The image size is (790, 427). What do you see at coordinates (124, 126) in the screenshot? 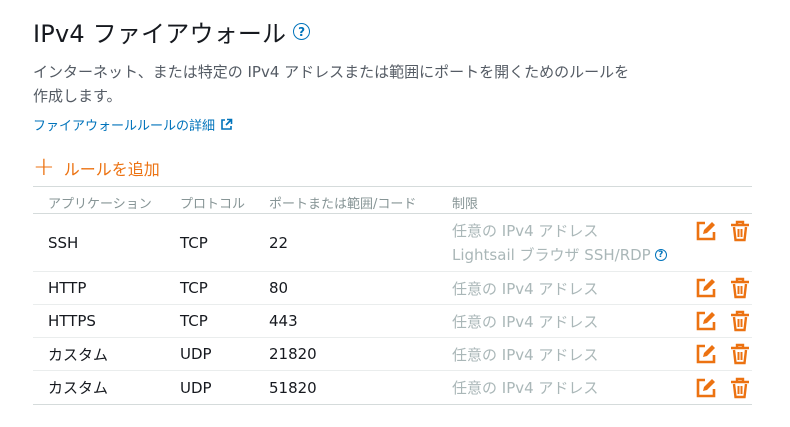
I see `learn-more-label: ファイアウォールルールの詳細` at bounding box center [124, 126].